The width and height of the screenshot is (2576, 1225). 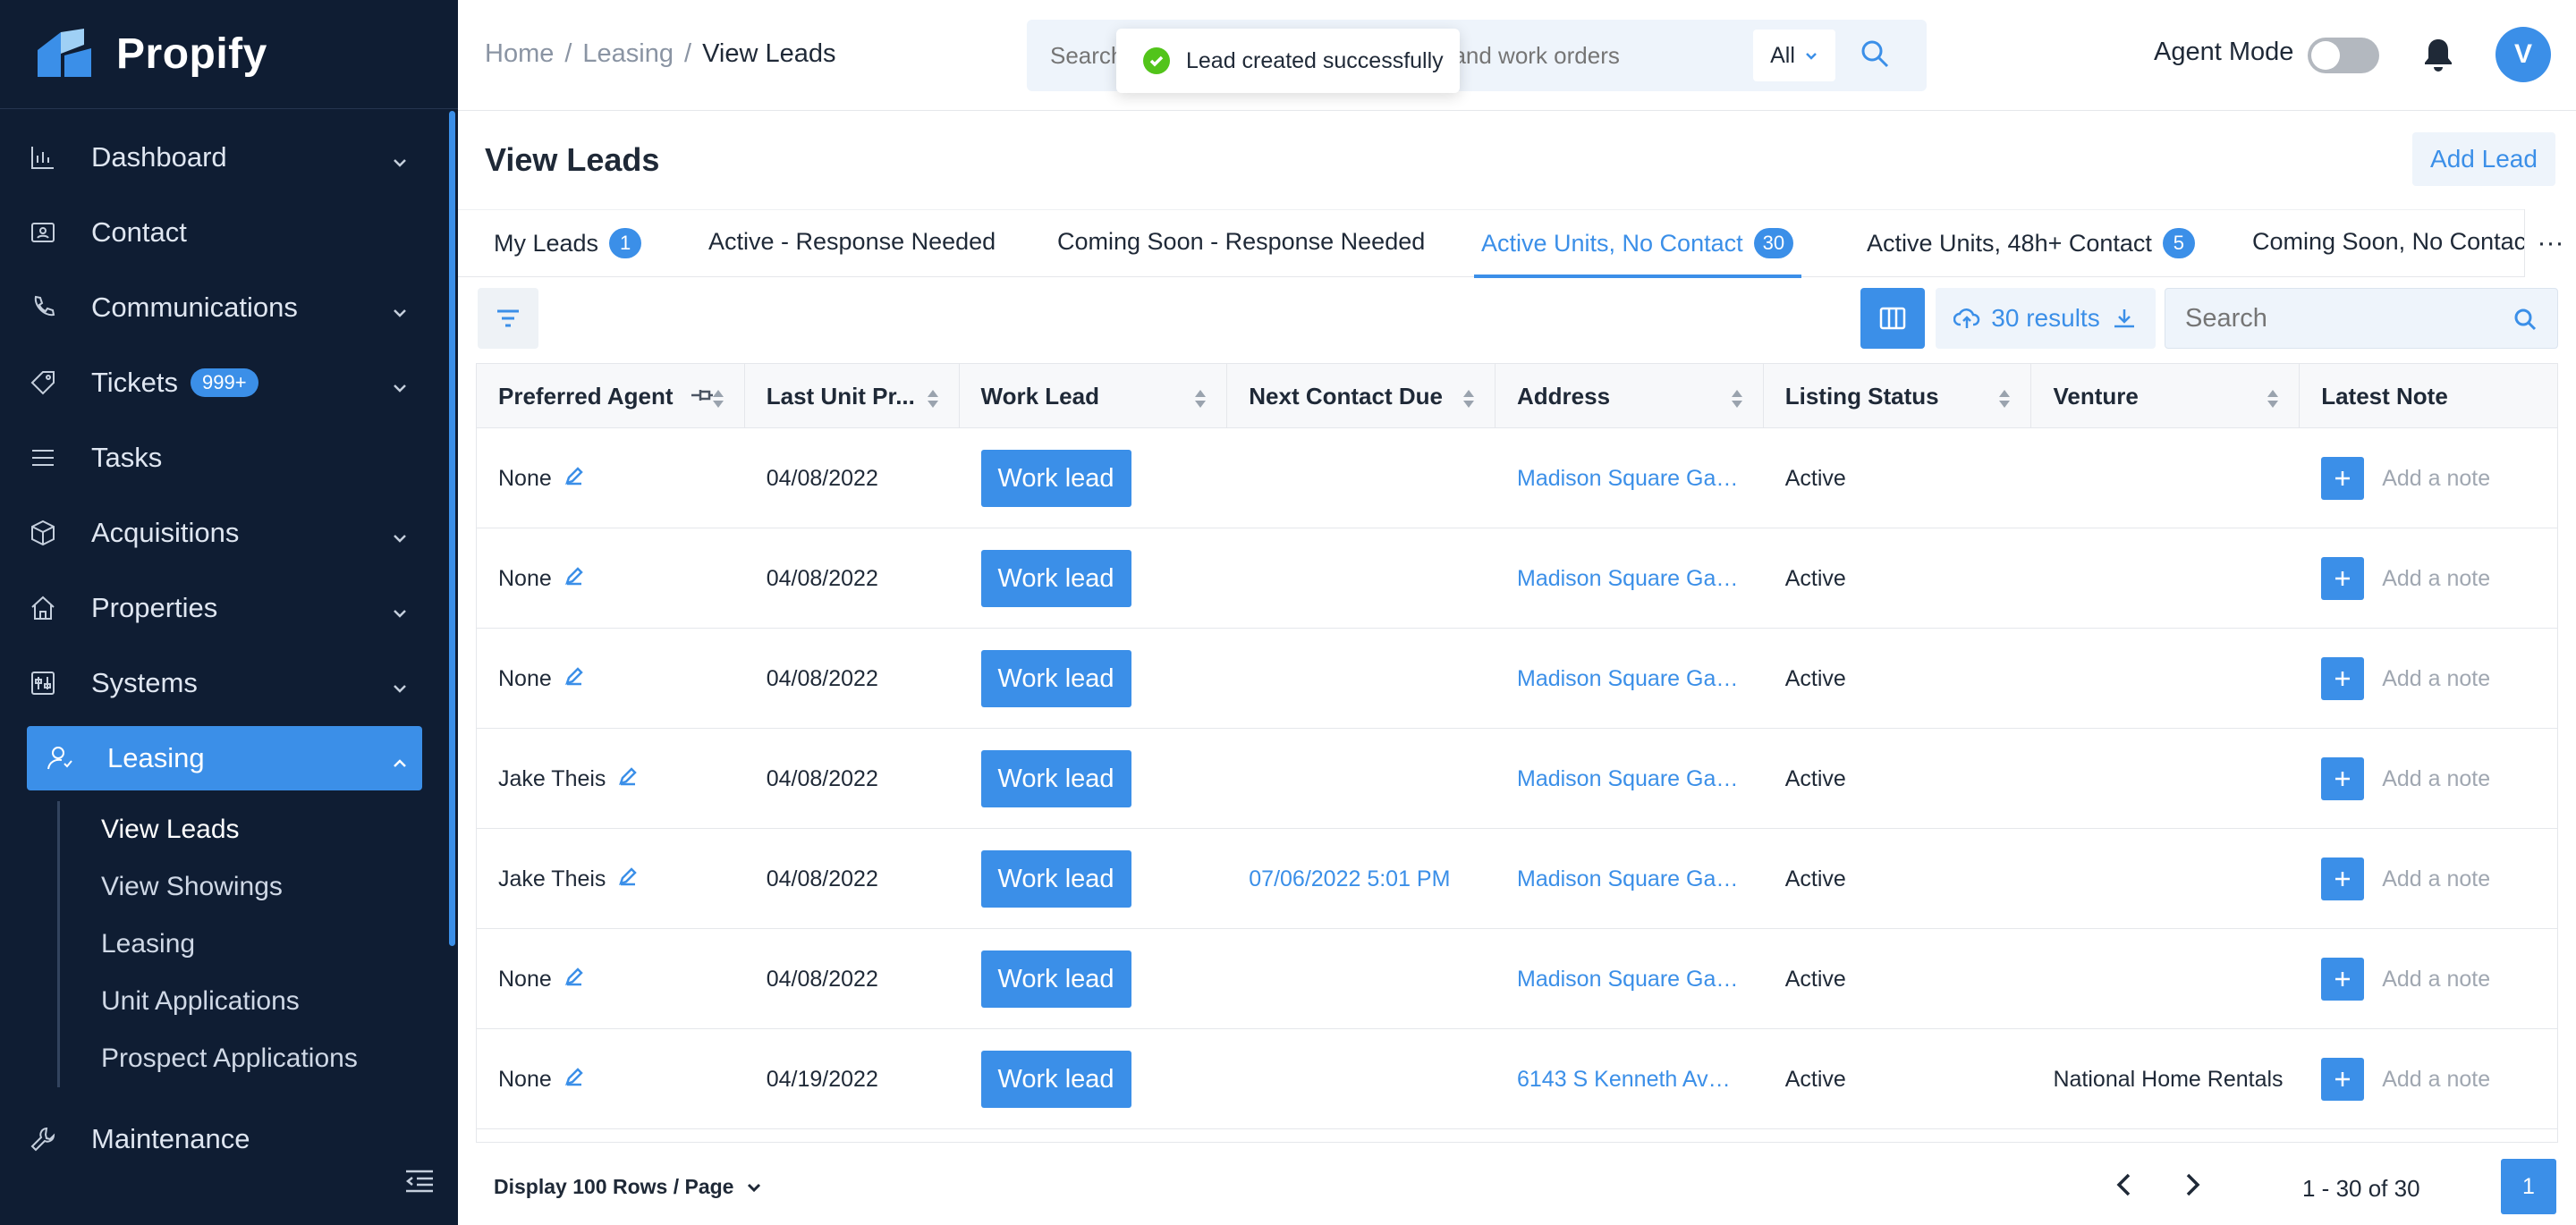 What do you see at coordinates (2392, 242) in the screenshot?
I see `tab-coming-soon-no-contact: Coming Soon, No Contact` at bounding box center [2392, 242].